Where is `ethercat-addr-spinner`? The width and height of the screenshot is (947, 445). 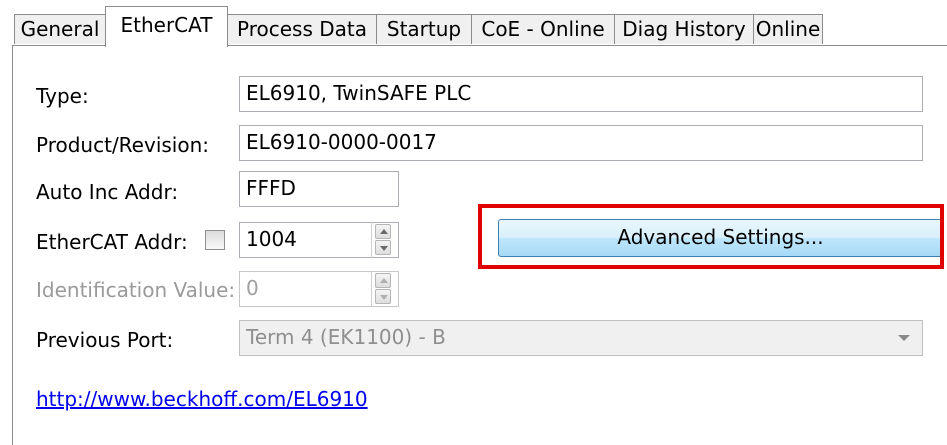
ethercat-addr-spinner is located at coordinates (383, 240).